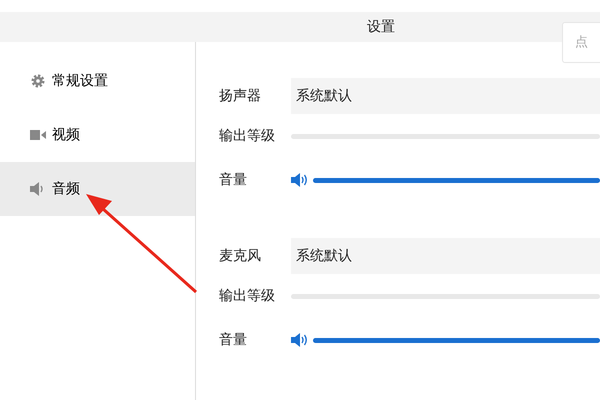 The height and width of the screenshot is (400, 600). Describe the element at coordinates (240, 96) in the screenshot. I see `field-label: 扬声器` at that location.